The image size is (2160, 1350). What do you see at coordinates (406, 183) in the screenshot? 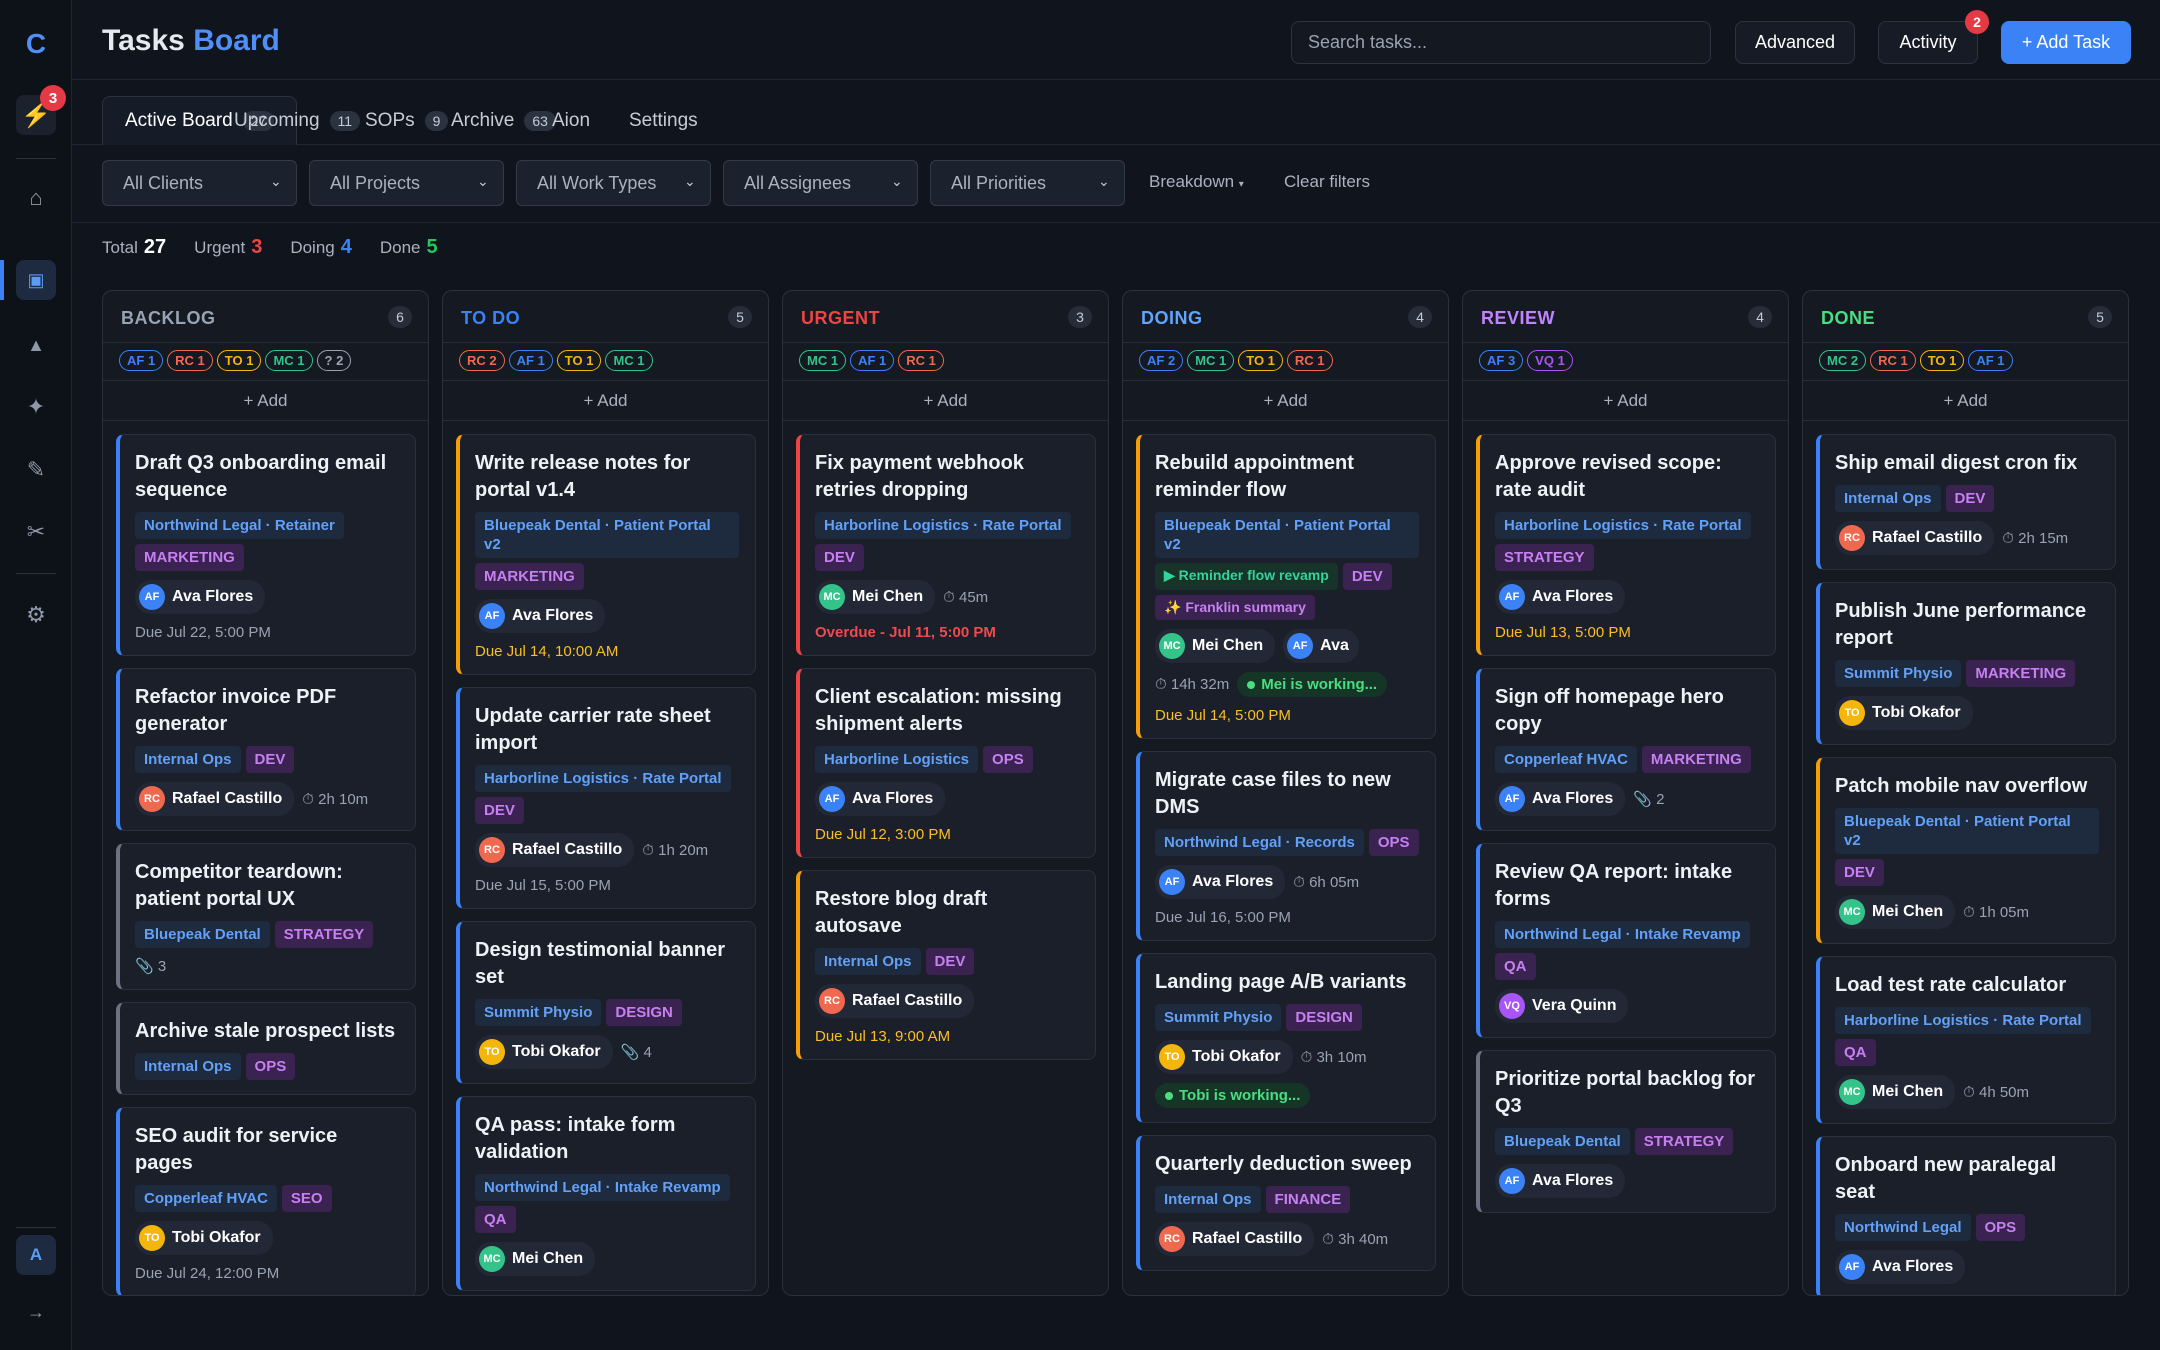
I see `projects-filter: All Projects ⌄` at bounding box center [406, 183].